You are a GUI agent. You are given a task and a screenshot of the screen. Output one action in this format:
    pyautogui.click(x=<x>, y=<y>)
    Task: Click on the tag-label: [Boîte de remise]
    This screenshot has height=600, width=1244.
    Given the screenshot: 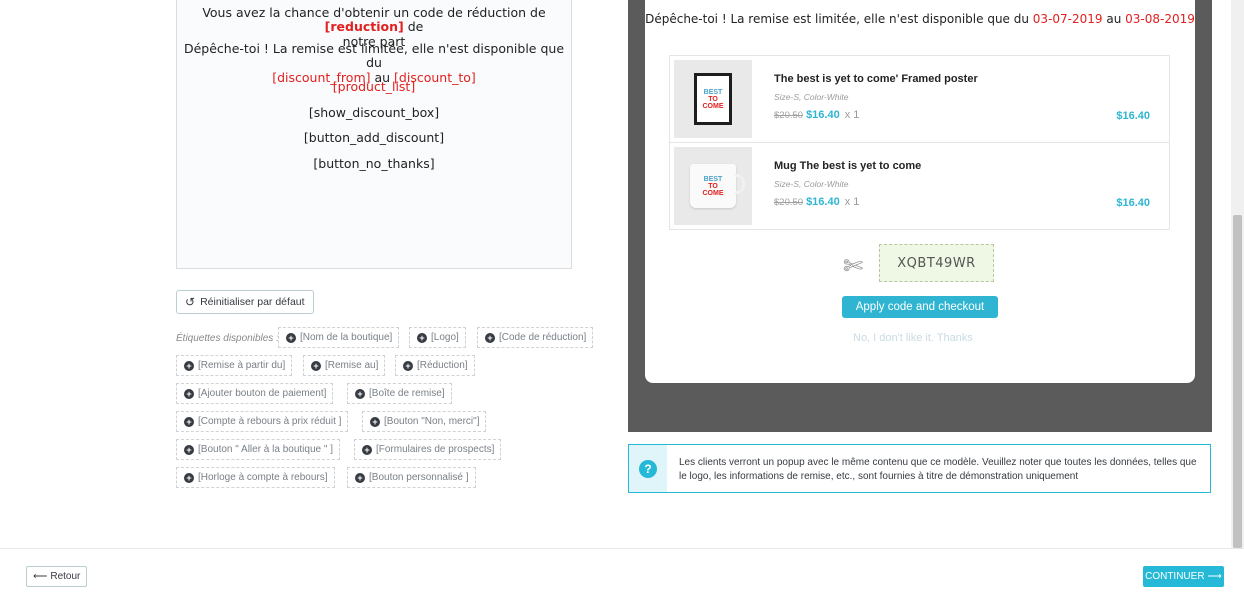 What is the action you would take?
    pyautogui.click(x=407, y=393)
    